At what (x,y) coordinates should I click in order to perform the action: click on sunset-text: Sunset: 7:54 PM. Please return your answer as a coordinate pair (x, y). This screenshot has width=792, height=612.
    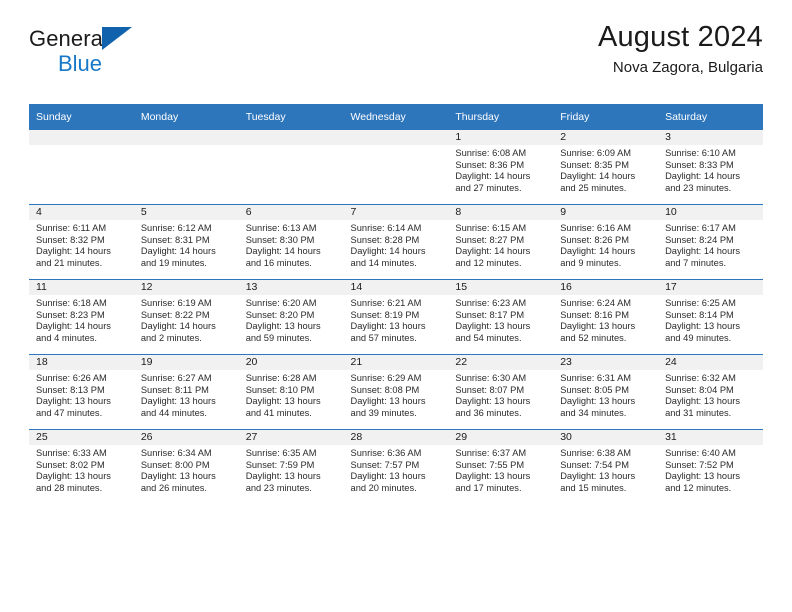
    Looking at the image, I should click on (594, 464).